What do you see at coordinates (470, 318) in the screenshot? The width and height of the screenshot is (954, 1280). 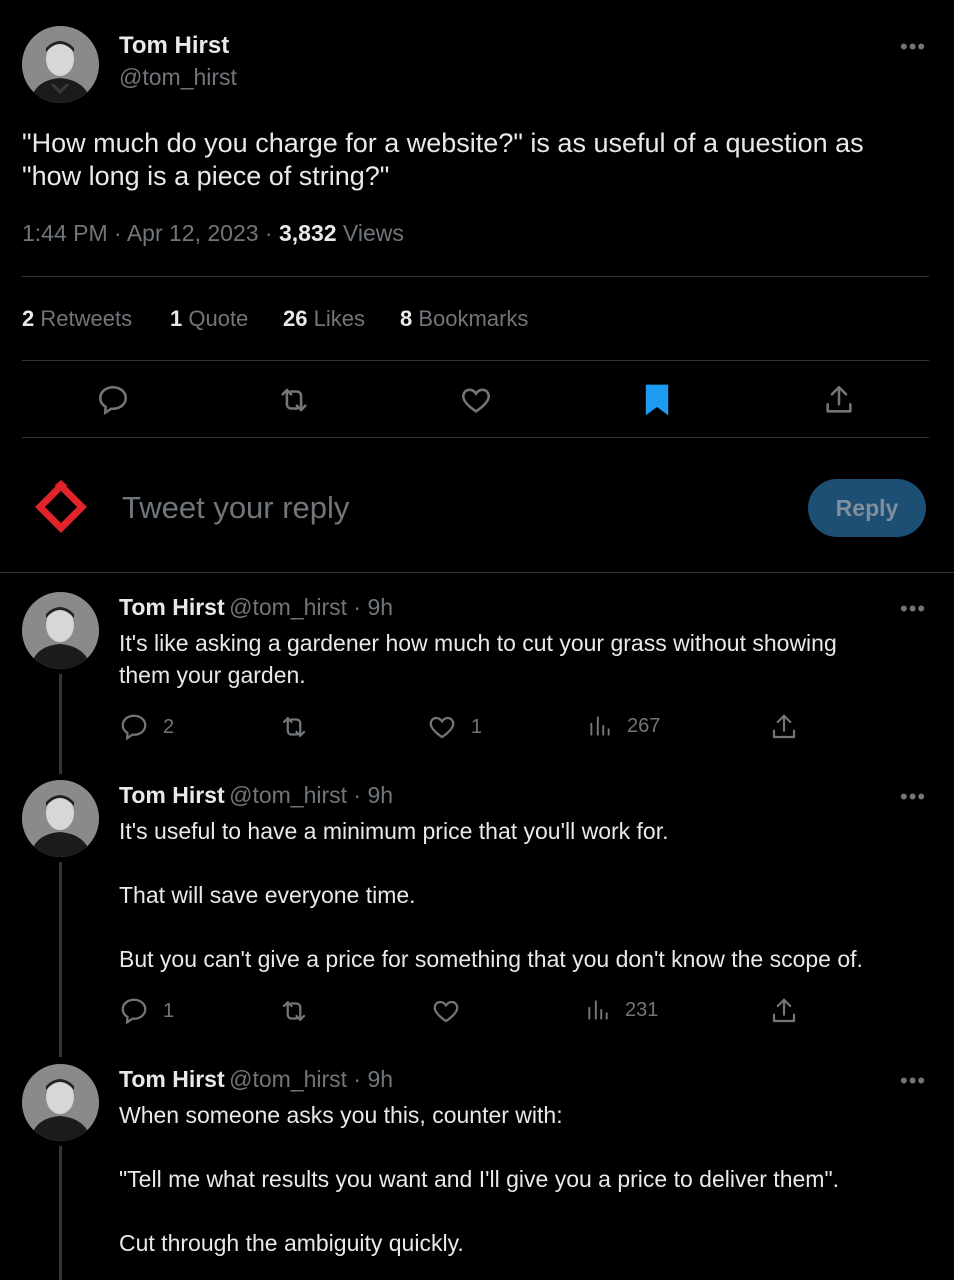 I see `bookmarks-label: Bookmarks` at bounding box center [470, 318].